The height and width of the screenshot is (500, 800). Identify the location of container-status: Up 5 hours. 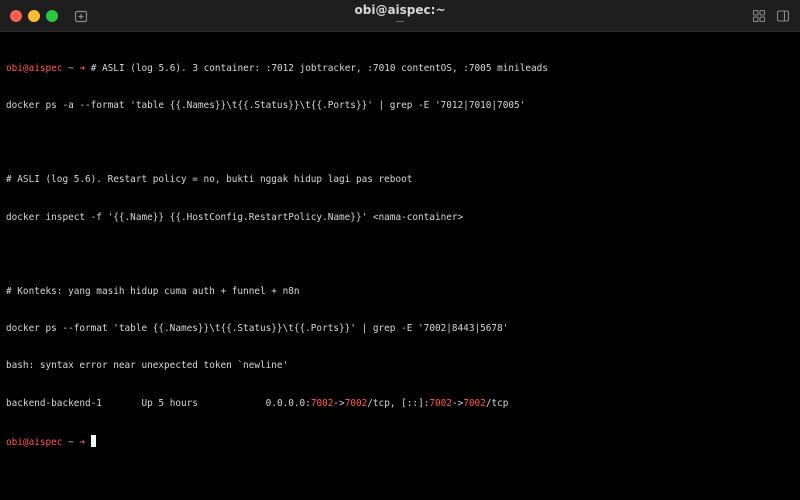
(169, 403).